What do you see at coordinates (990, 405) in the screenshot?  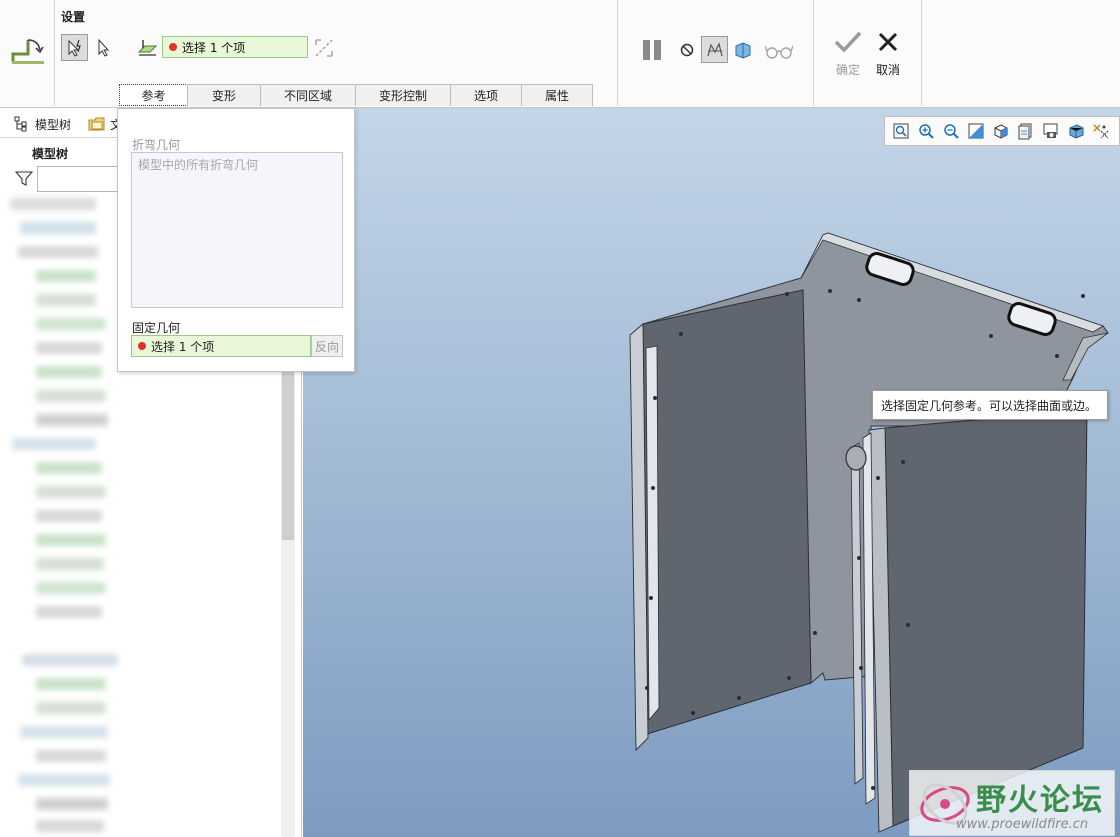 I see `selection-tooltip: 选择固定几何参考。可以选择曲面或边。` at bounding box center [990, 405].